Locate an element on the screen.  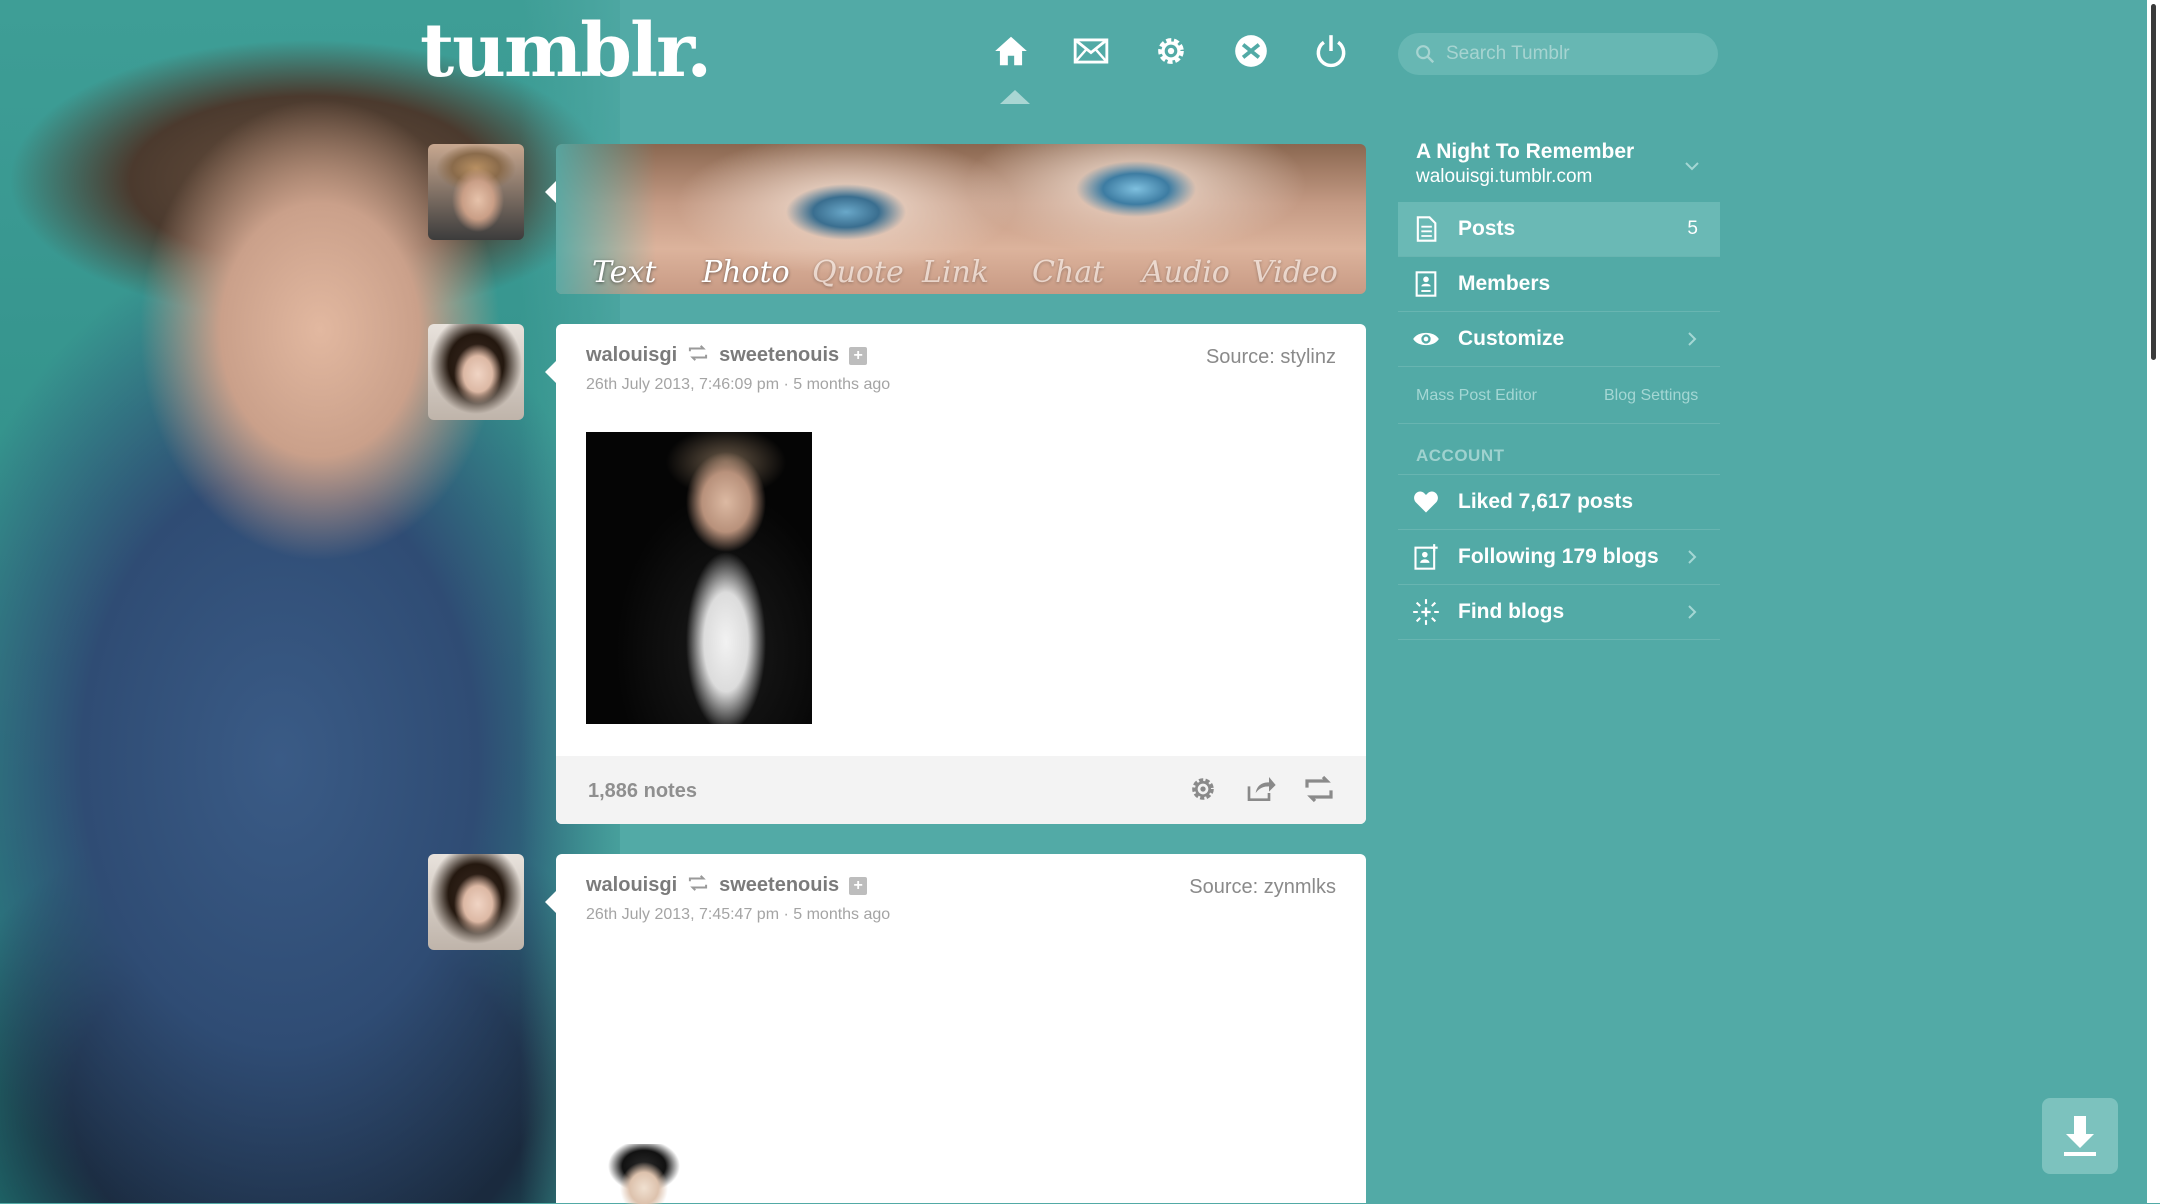
sidebar-item-label: Liked 7,617 posts is located at coordinates (1546, 501).